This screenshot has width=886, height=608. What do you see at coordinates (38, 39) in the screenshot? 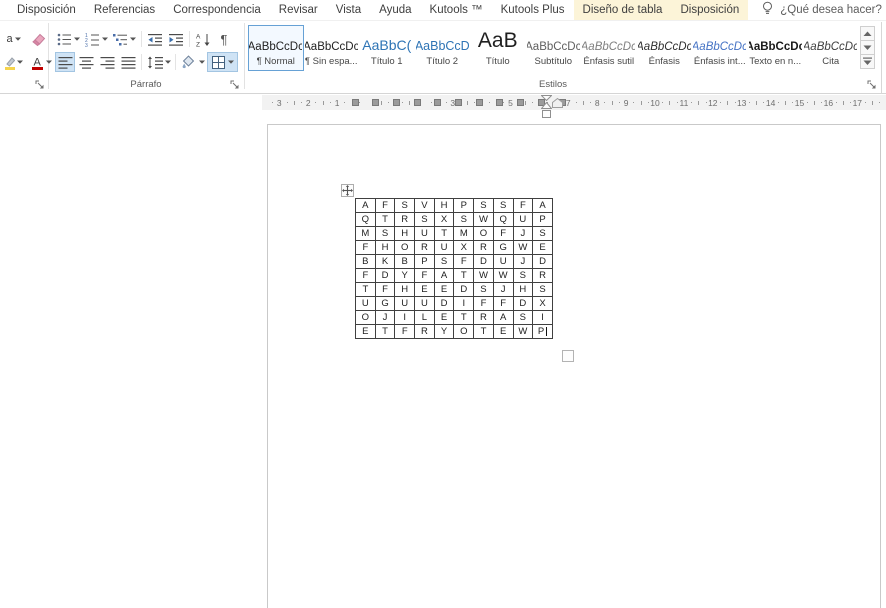
I see `clear-formatting-button` at bounding box center [38, 39].